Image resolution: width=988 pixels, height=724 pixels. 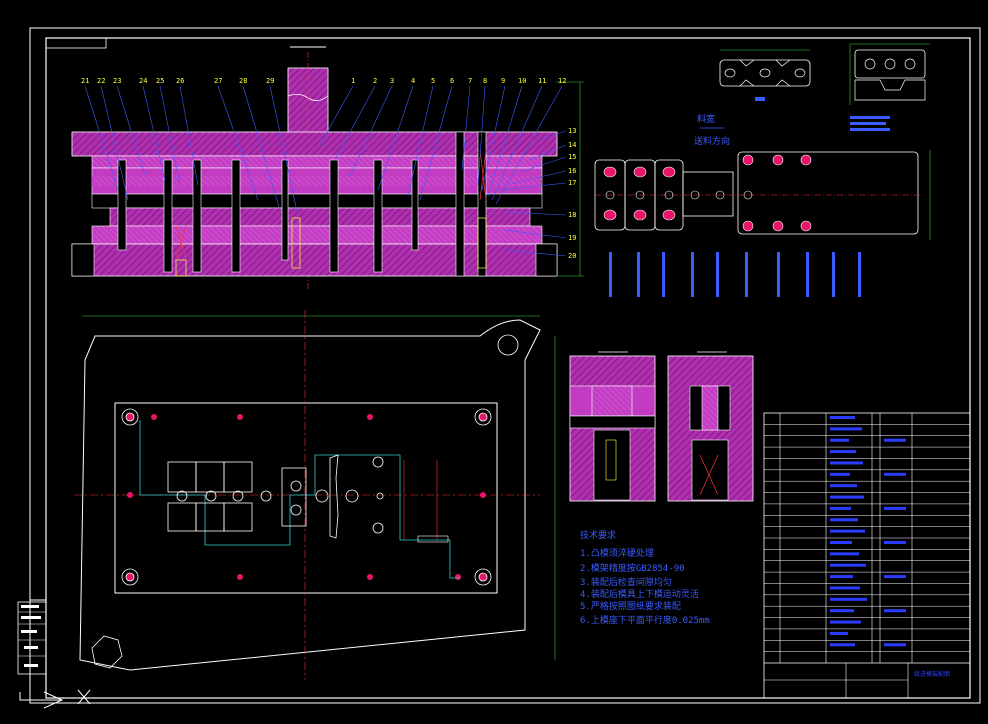 What do you see at coordinates (867, 555) in the screenshot?
I see `bill-of-materials-table: 级进模装配图` at bounding box center [867, 555].